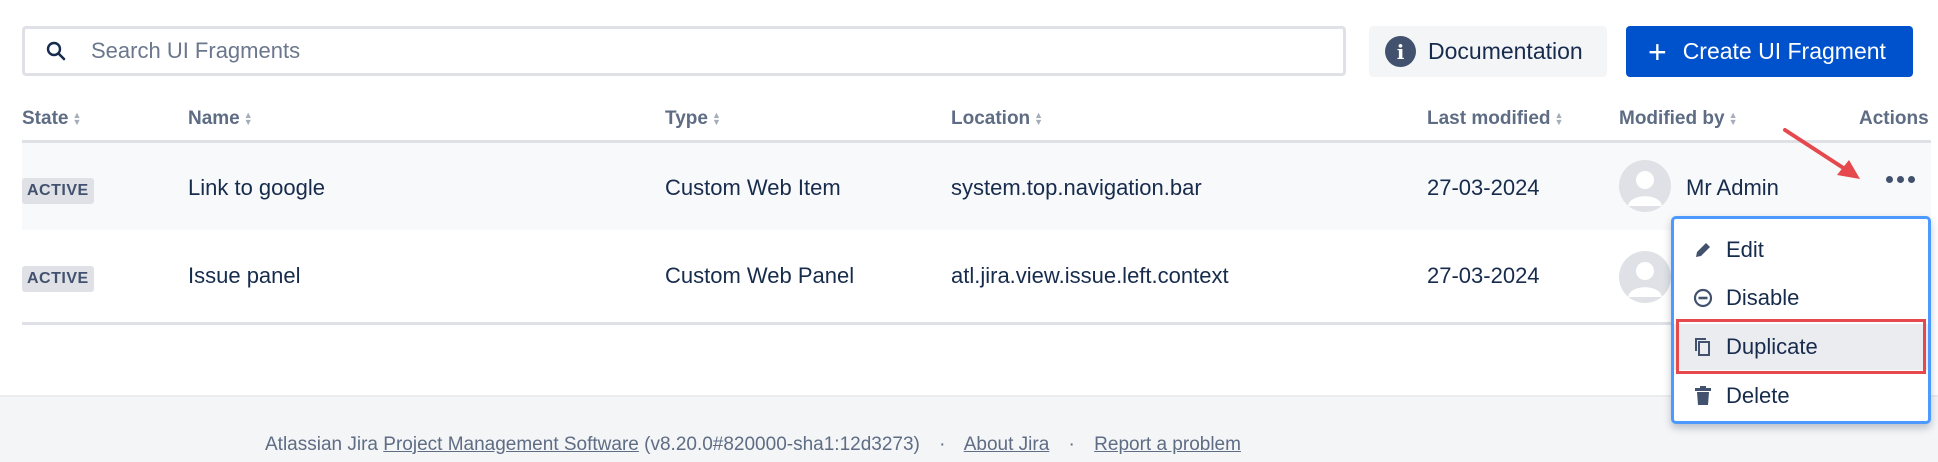  Describe the element at coordinates (1763, 297) in the screenshot. I see `menu-item-label: Disable` at that location.